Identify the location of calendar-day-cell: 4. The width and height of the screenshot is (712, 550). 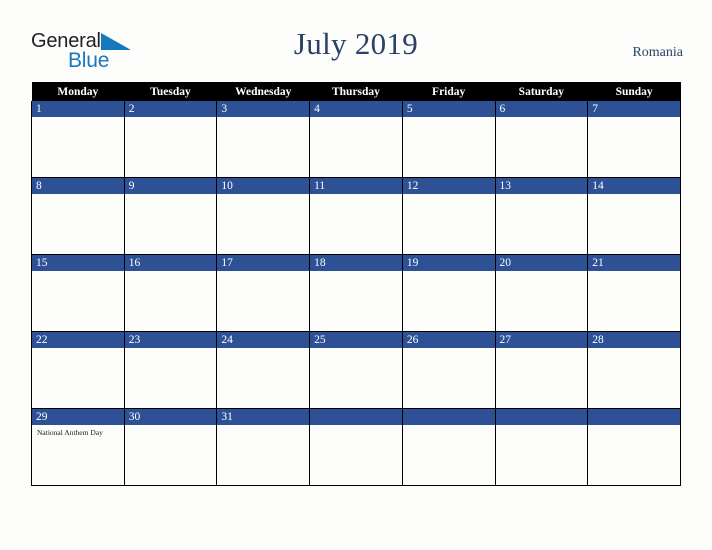
(356, 139).